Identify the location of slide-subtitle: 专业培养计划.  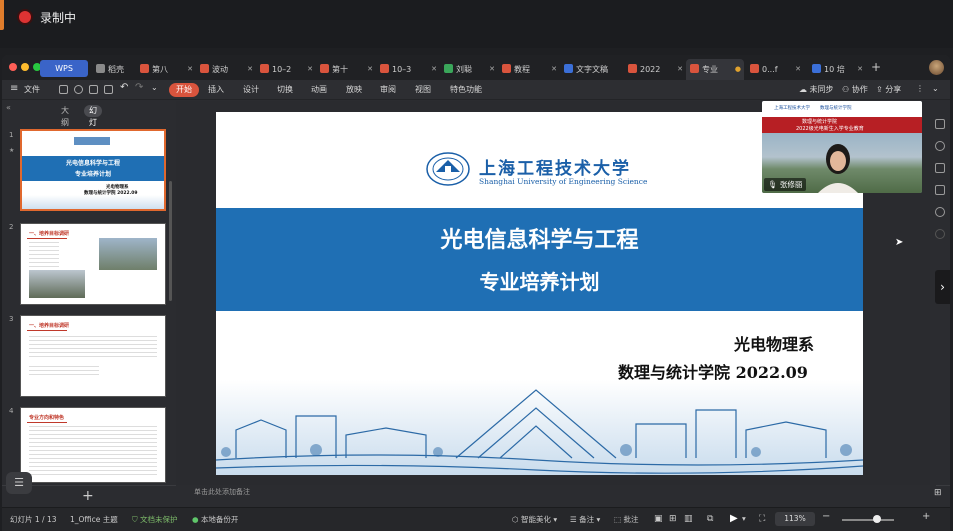
(539, 282).